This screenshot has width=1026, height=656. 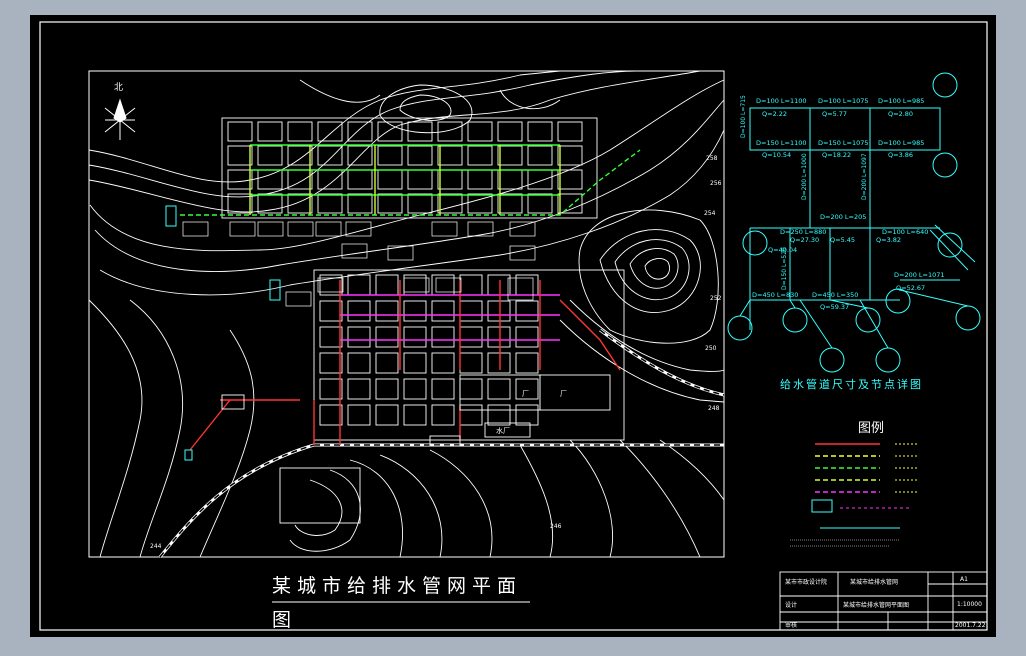 I want to click on svg-text: Q=2.80, so click(x=900, y=114).